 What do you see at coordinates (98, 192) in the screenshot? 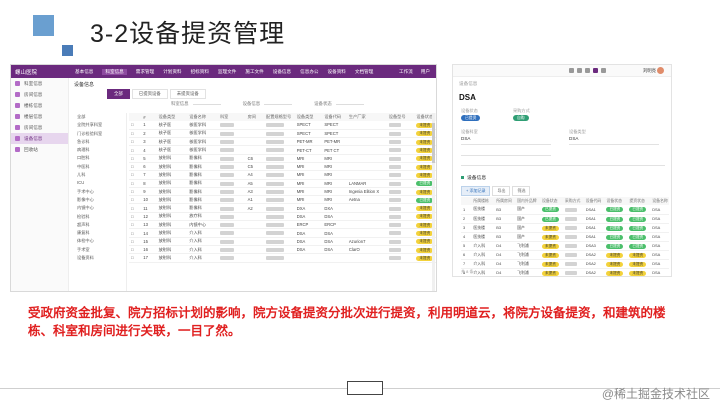
I see `tree-node: 手术中心` at bounding box center [98, 192].